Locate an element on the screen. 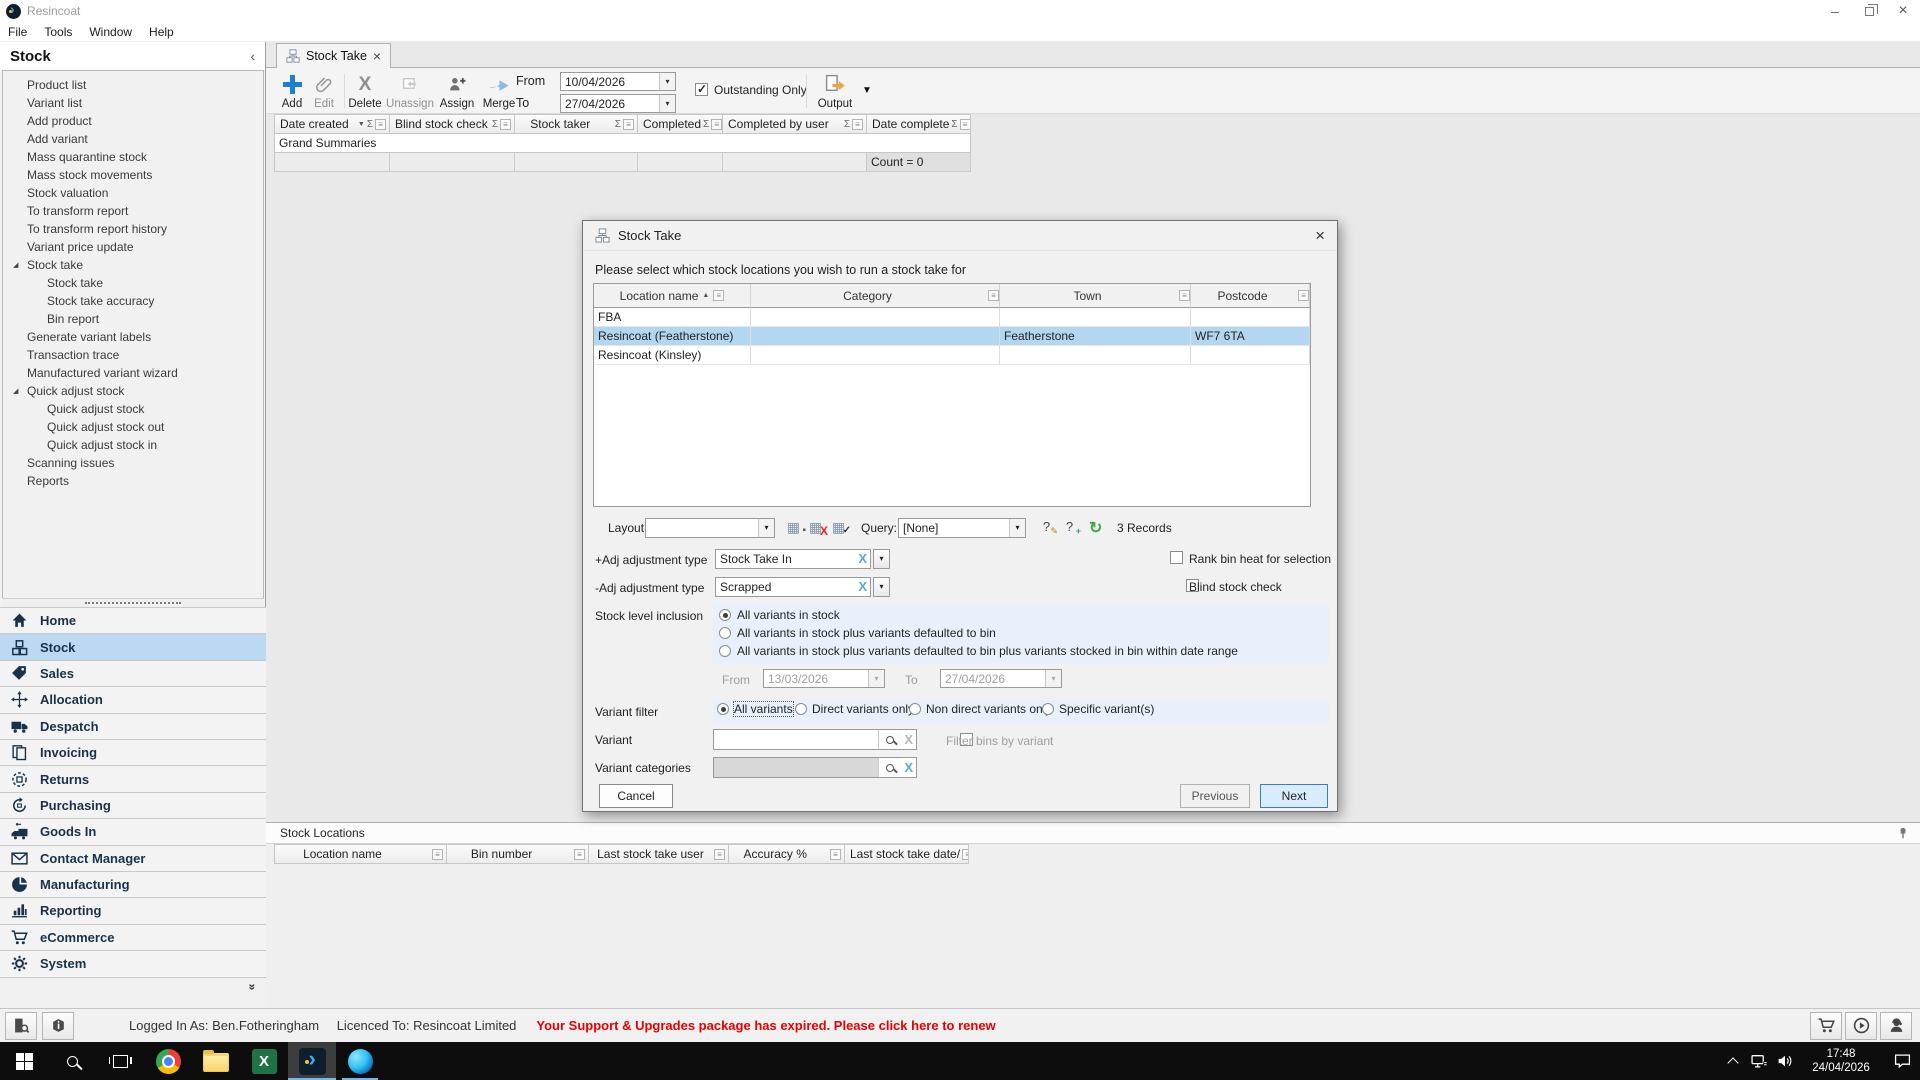 This screenshot has width=1920, height=1080. sidebar-tree-item: Stock take accuracy is located at coordinates (133, 301).